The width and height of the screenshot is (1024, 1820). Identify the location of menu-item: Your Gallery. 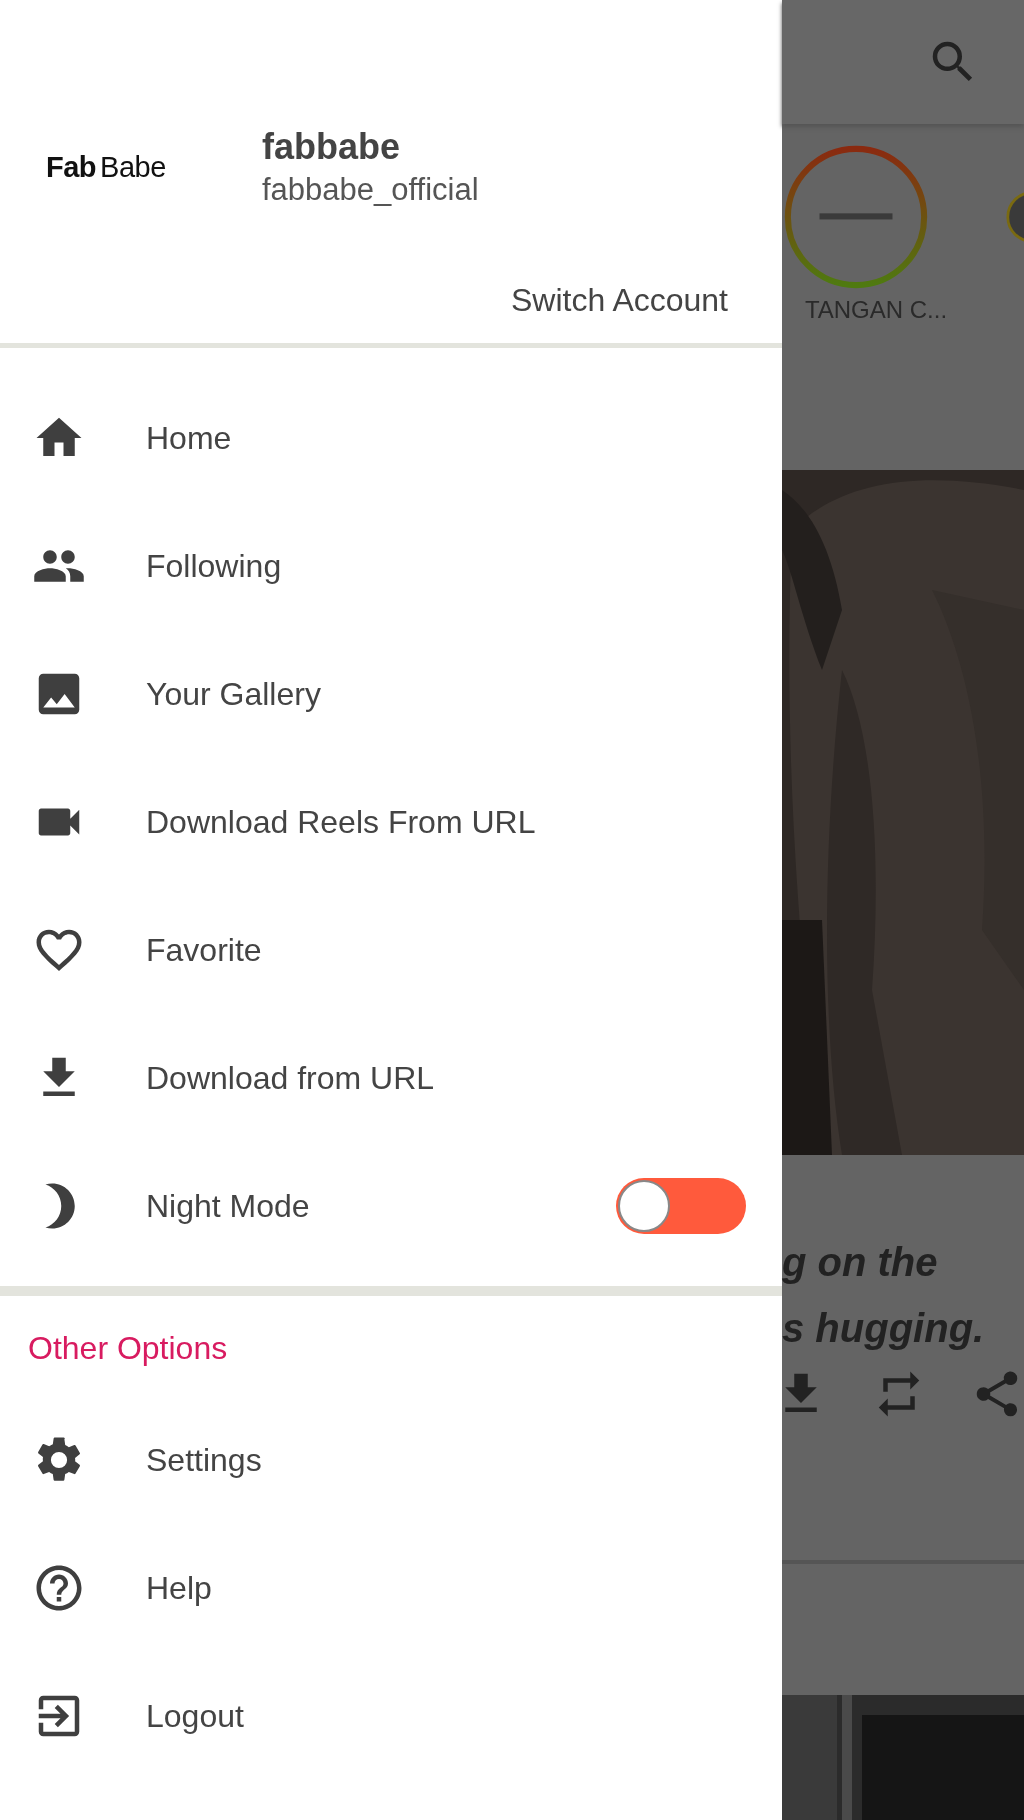
(391, 694).